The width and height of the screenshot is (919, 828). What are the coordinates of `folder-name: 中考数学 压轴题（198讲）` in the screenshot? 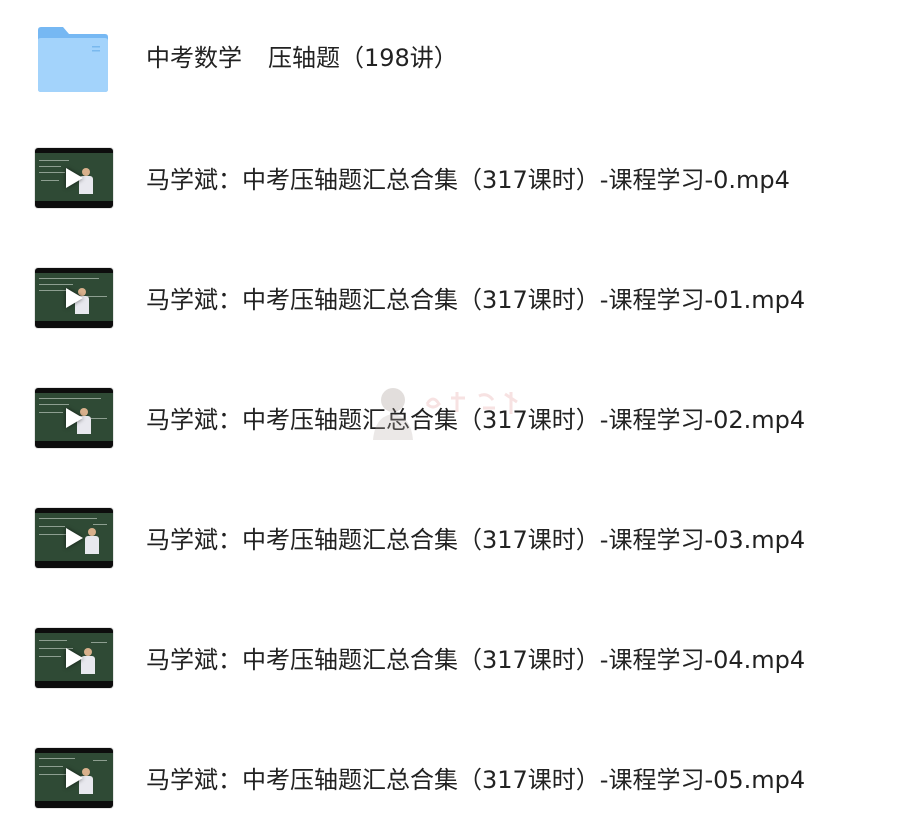 It's located at (302, 58).